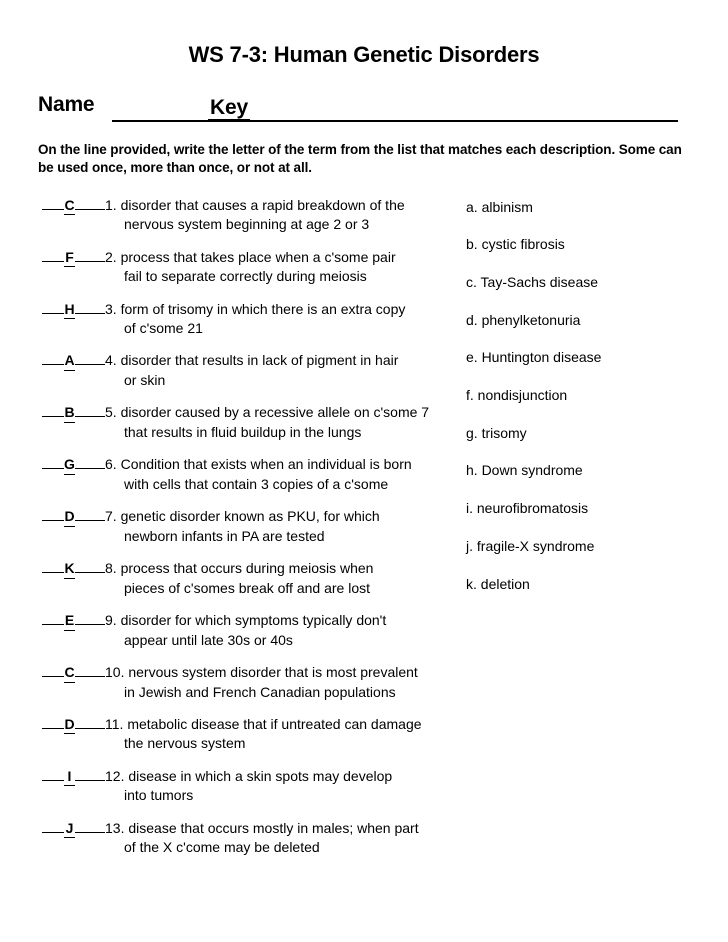 The image size is (728, 942). I want to click on question-text-line2: nervous system beginning at age 2 or 3, so click(247, 224).